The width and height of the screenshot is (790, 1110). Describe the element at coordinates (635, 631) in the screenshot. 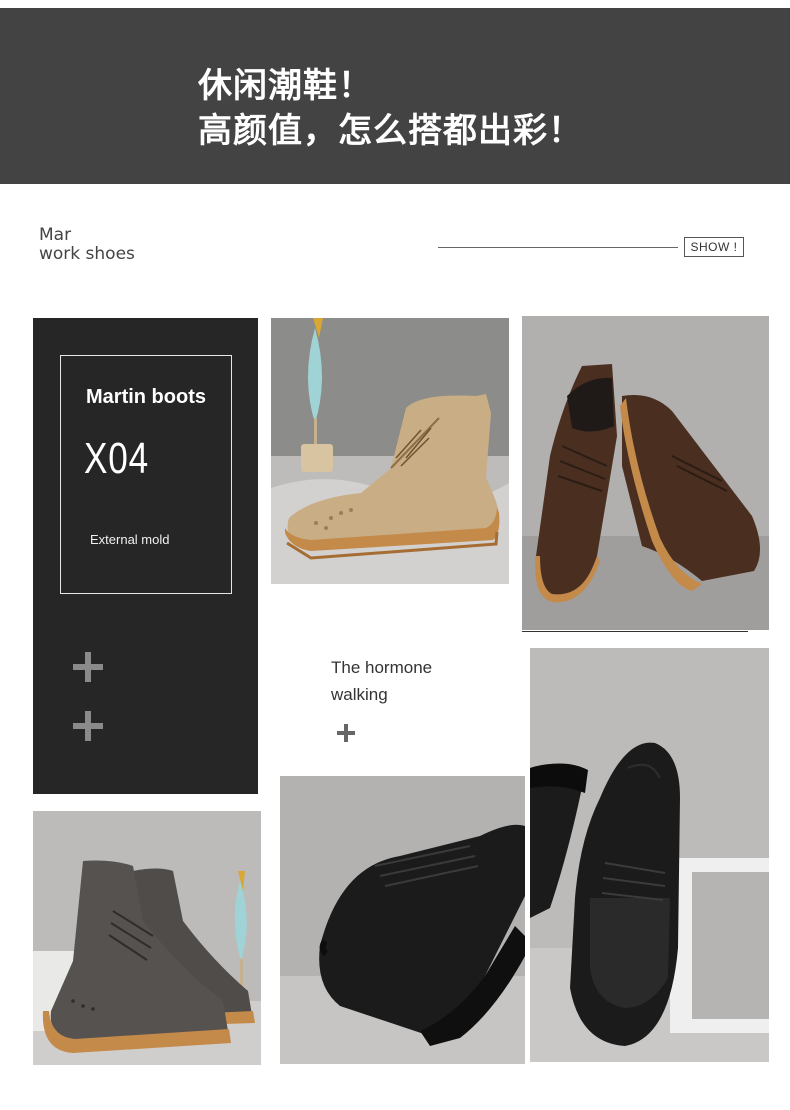

I see `photo-underline` at that location.